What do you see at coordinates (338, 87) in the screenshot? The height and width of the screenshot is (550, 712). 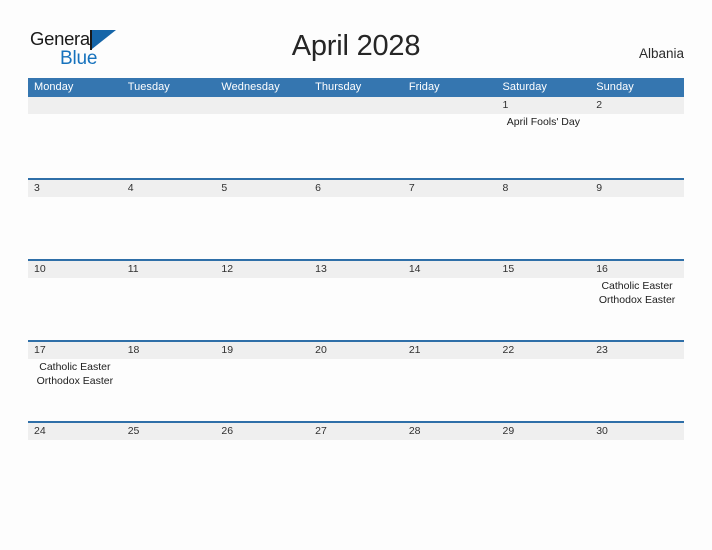 I see `weekday-header-thursday: Thursday` at bounding box center [338, 87].